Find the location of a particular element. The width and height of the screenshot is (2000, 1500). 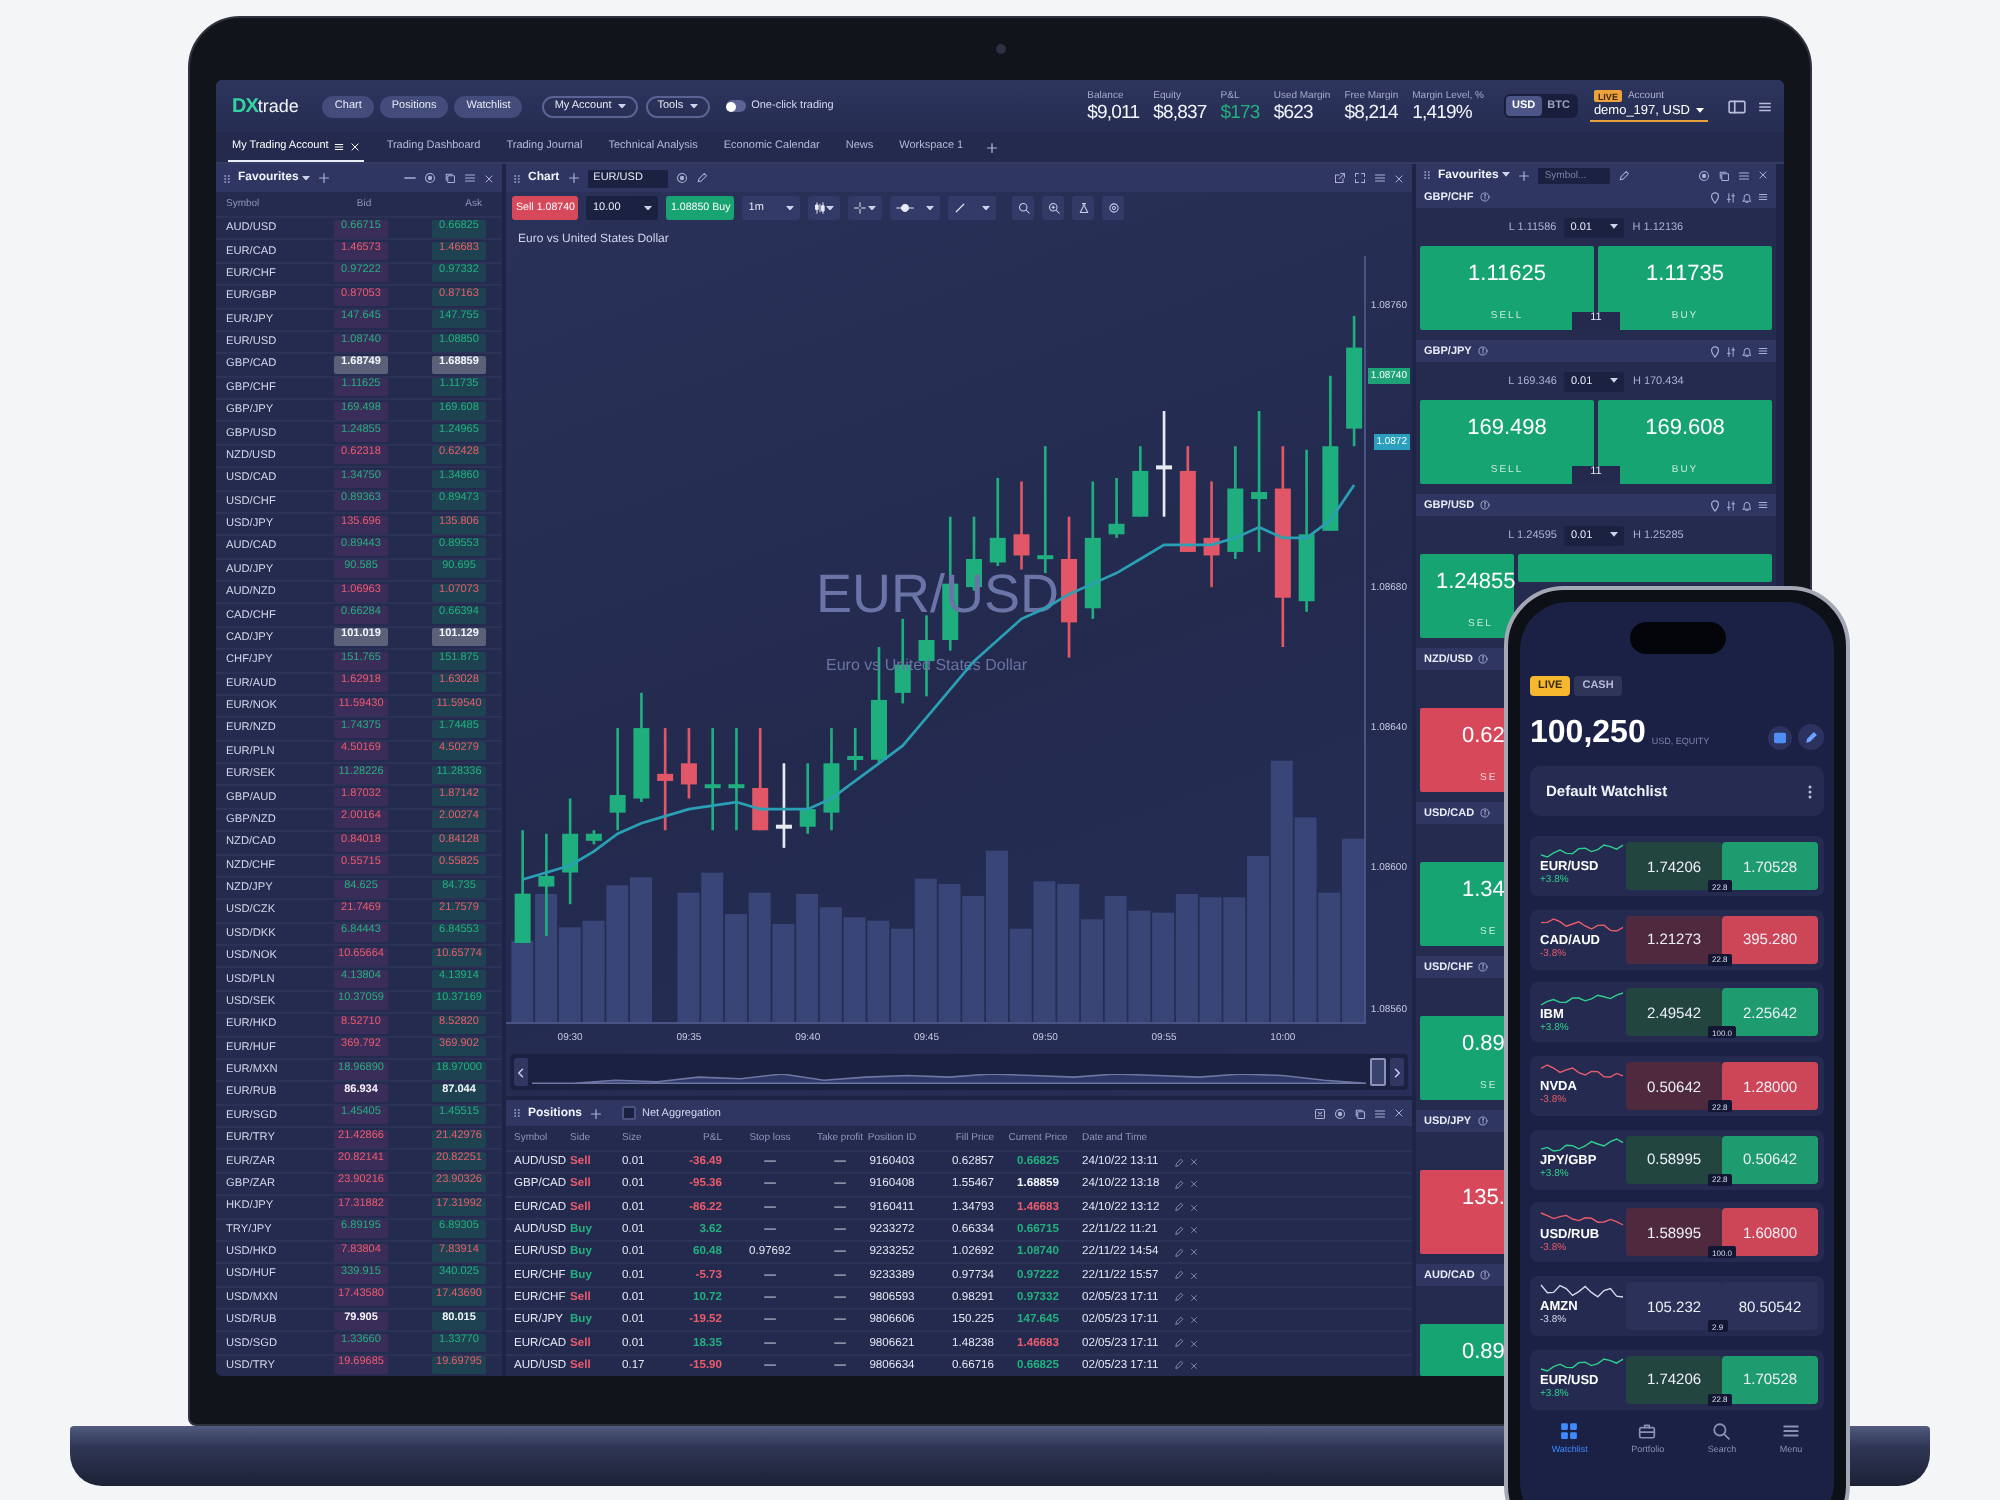

flask-icon is located at coordinates (1083, 208).